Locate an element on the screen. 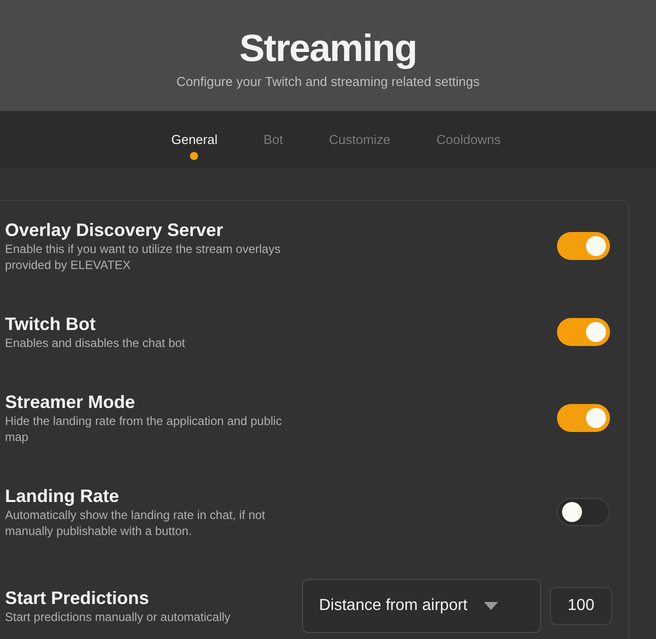 Image resolution: width=656 pixels, height=639 pixels. setting-description: Enables and disables the chat bot is located at coordinates (95, 343).